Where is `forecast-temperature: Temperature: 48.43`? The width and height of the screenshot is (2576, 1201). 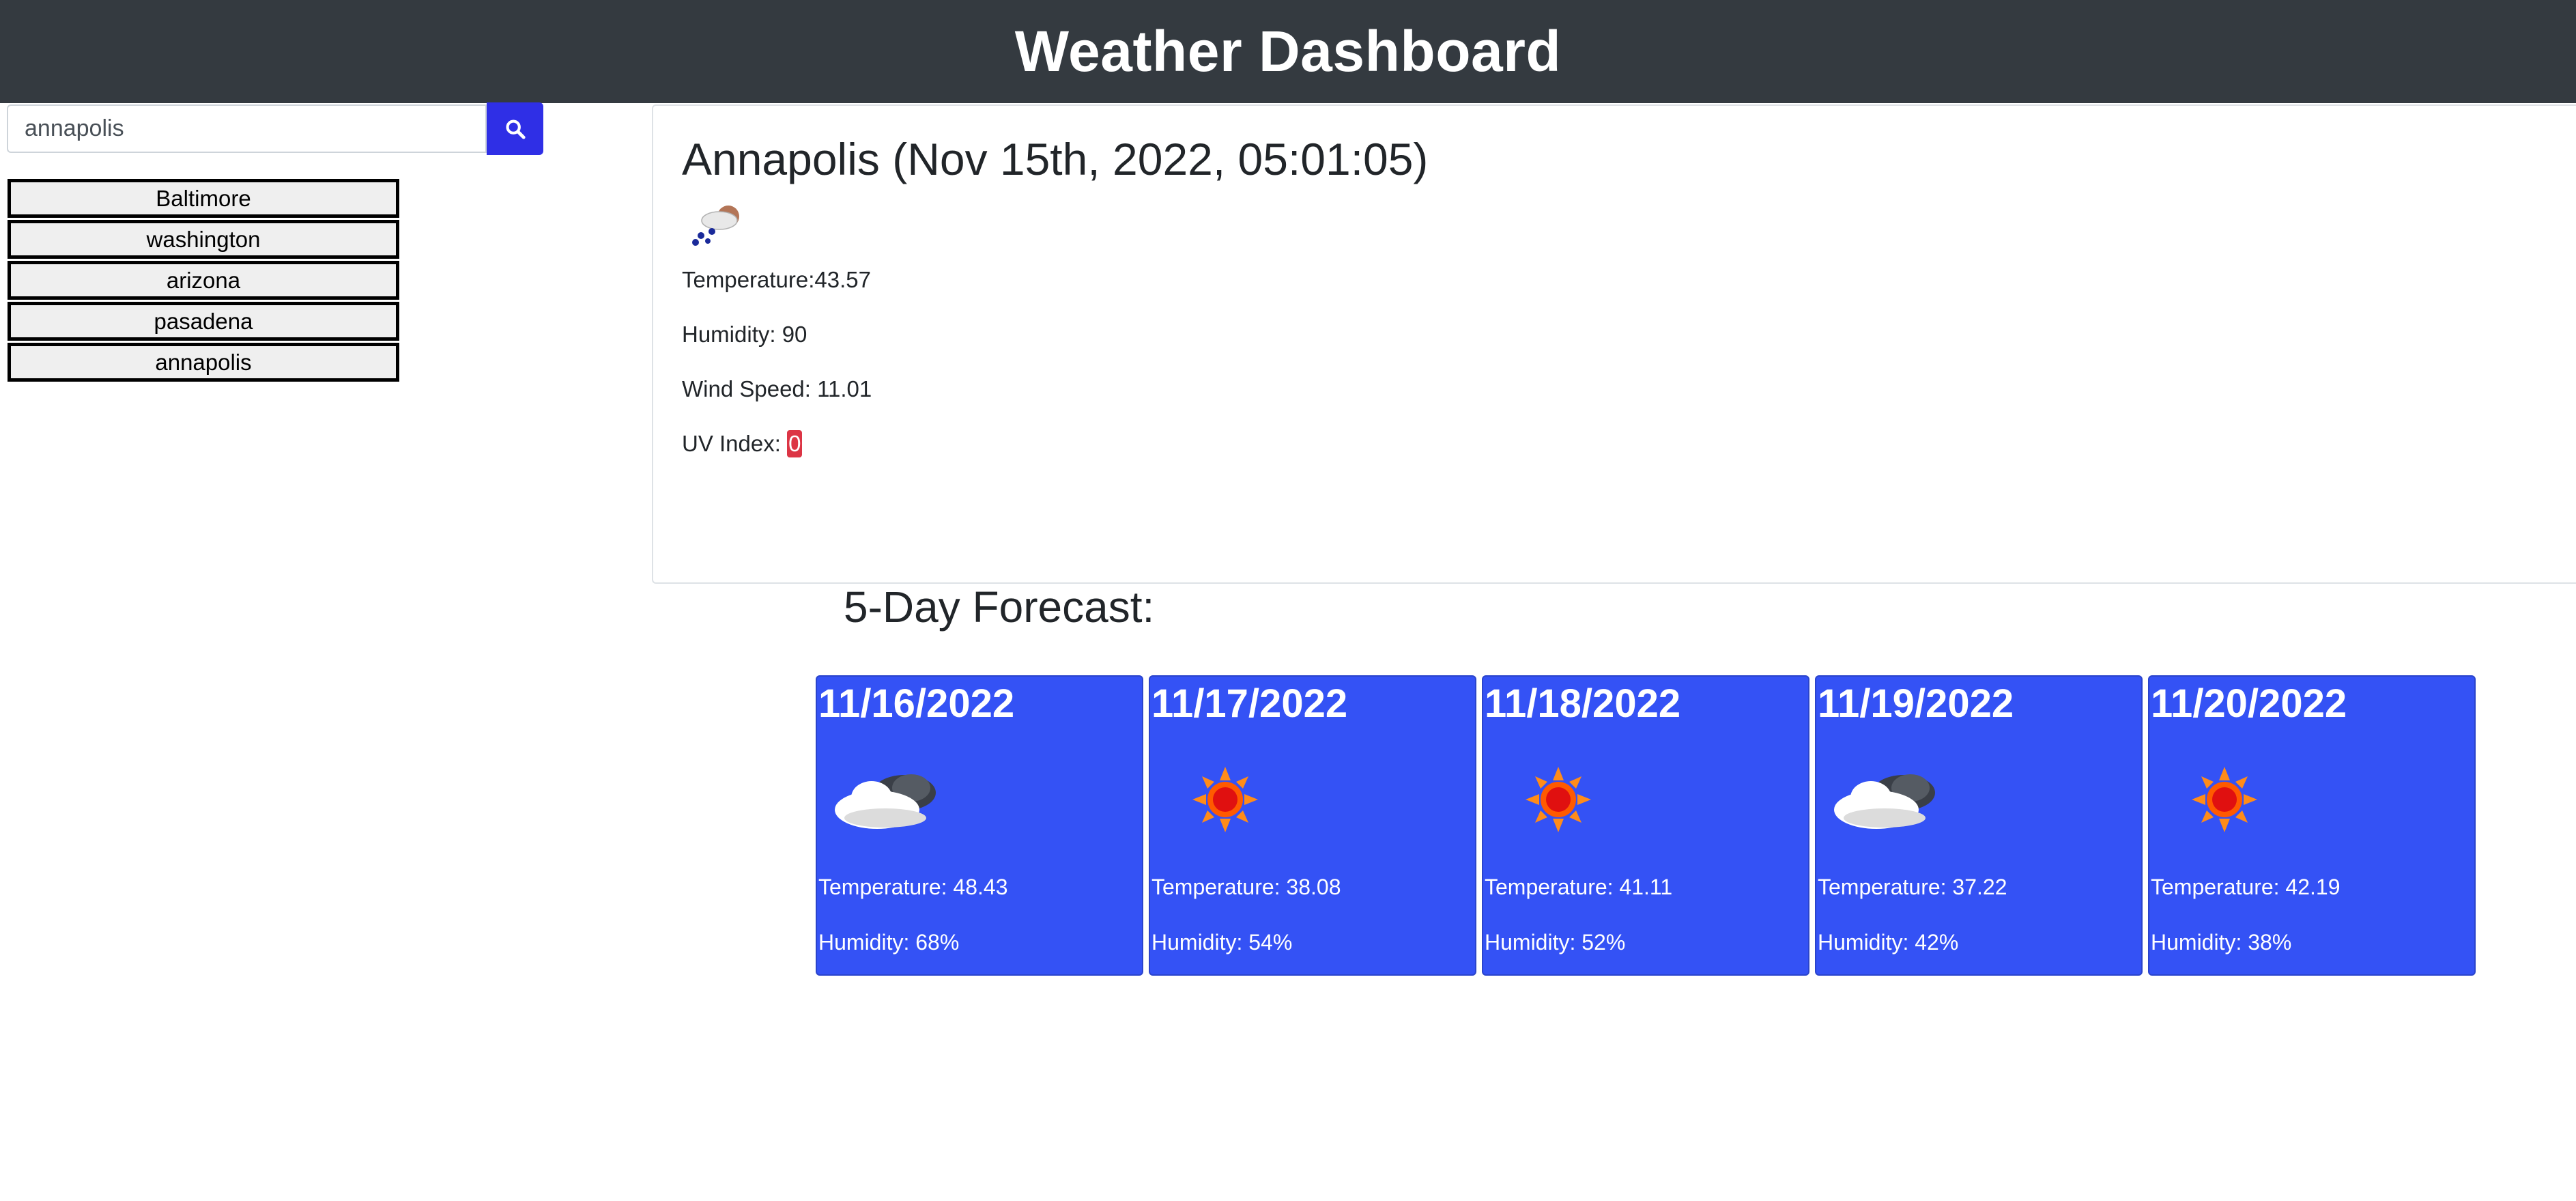
forecast-temperature: Temperature: 48.43 is located at coordinates (913, 887).